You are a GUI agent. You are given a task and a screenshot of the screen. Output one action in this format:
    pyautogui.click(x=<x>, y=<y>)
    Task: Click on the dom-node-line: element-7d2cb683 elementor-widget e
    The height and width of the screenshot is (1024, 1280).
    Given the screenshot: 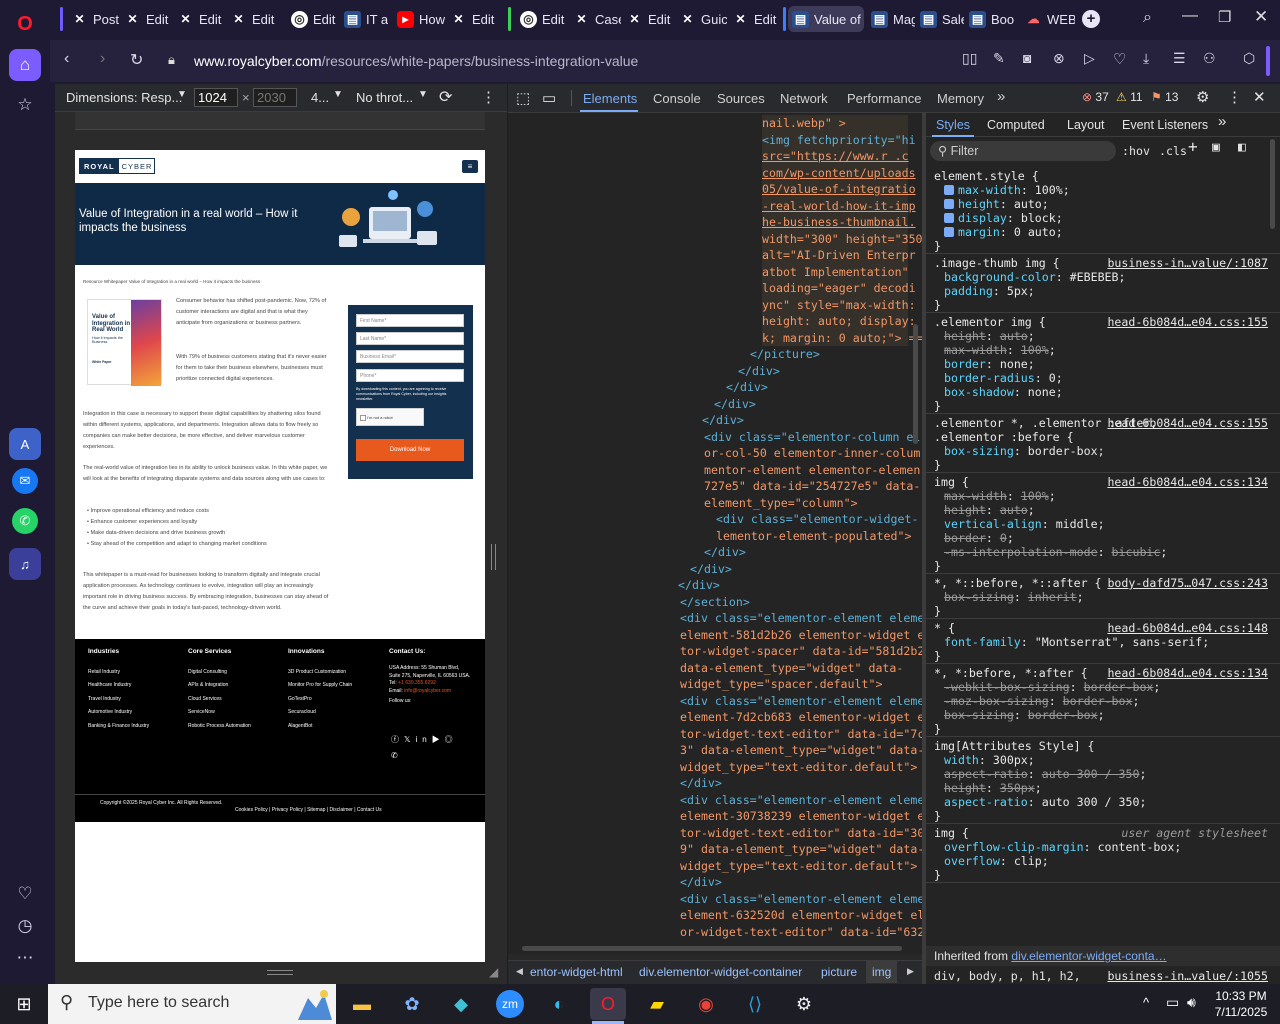 What is the action you would take?
    pyautogui.click(x=801, y=717)
    